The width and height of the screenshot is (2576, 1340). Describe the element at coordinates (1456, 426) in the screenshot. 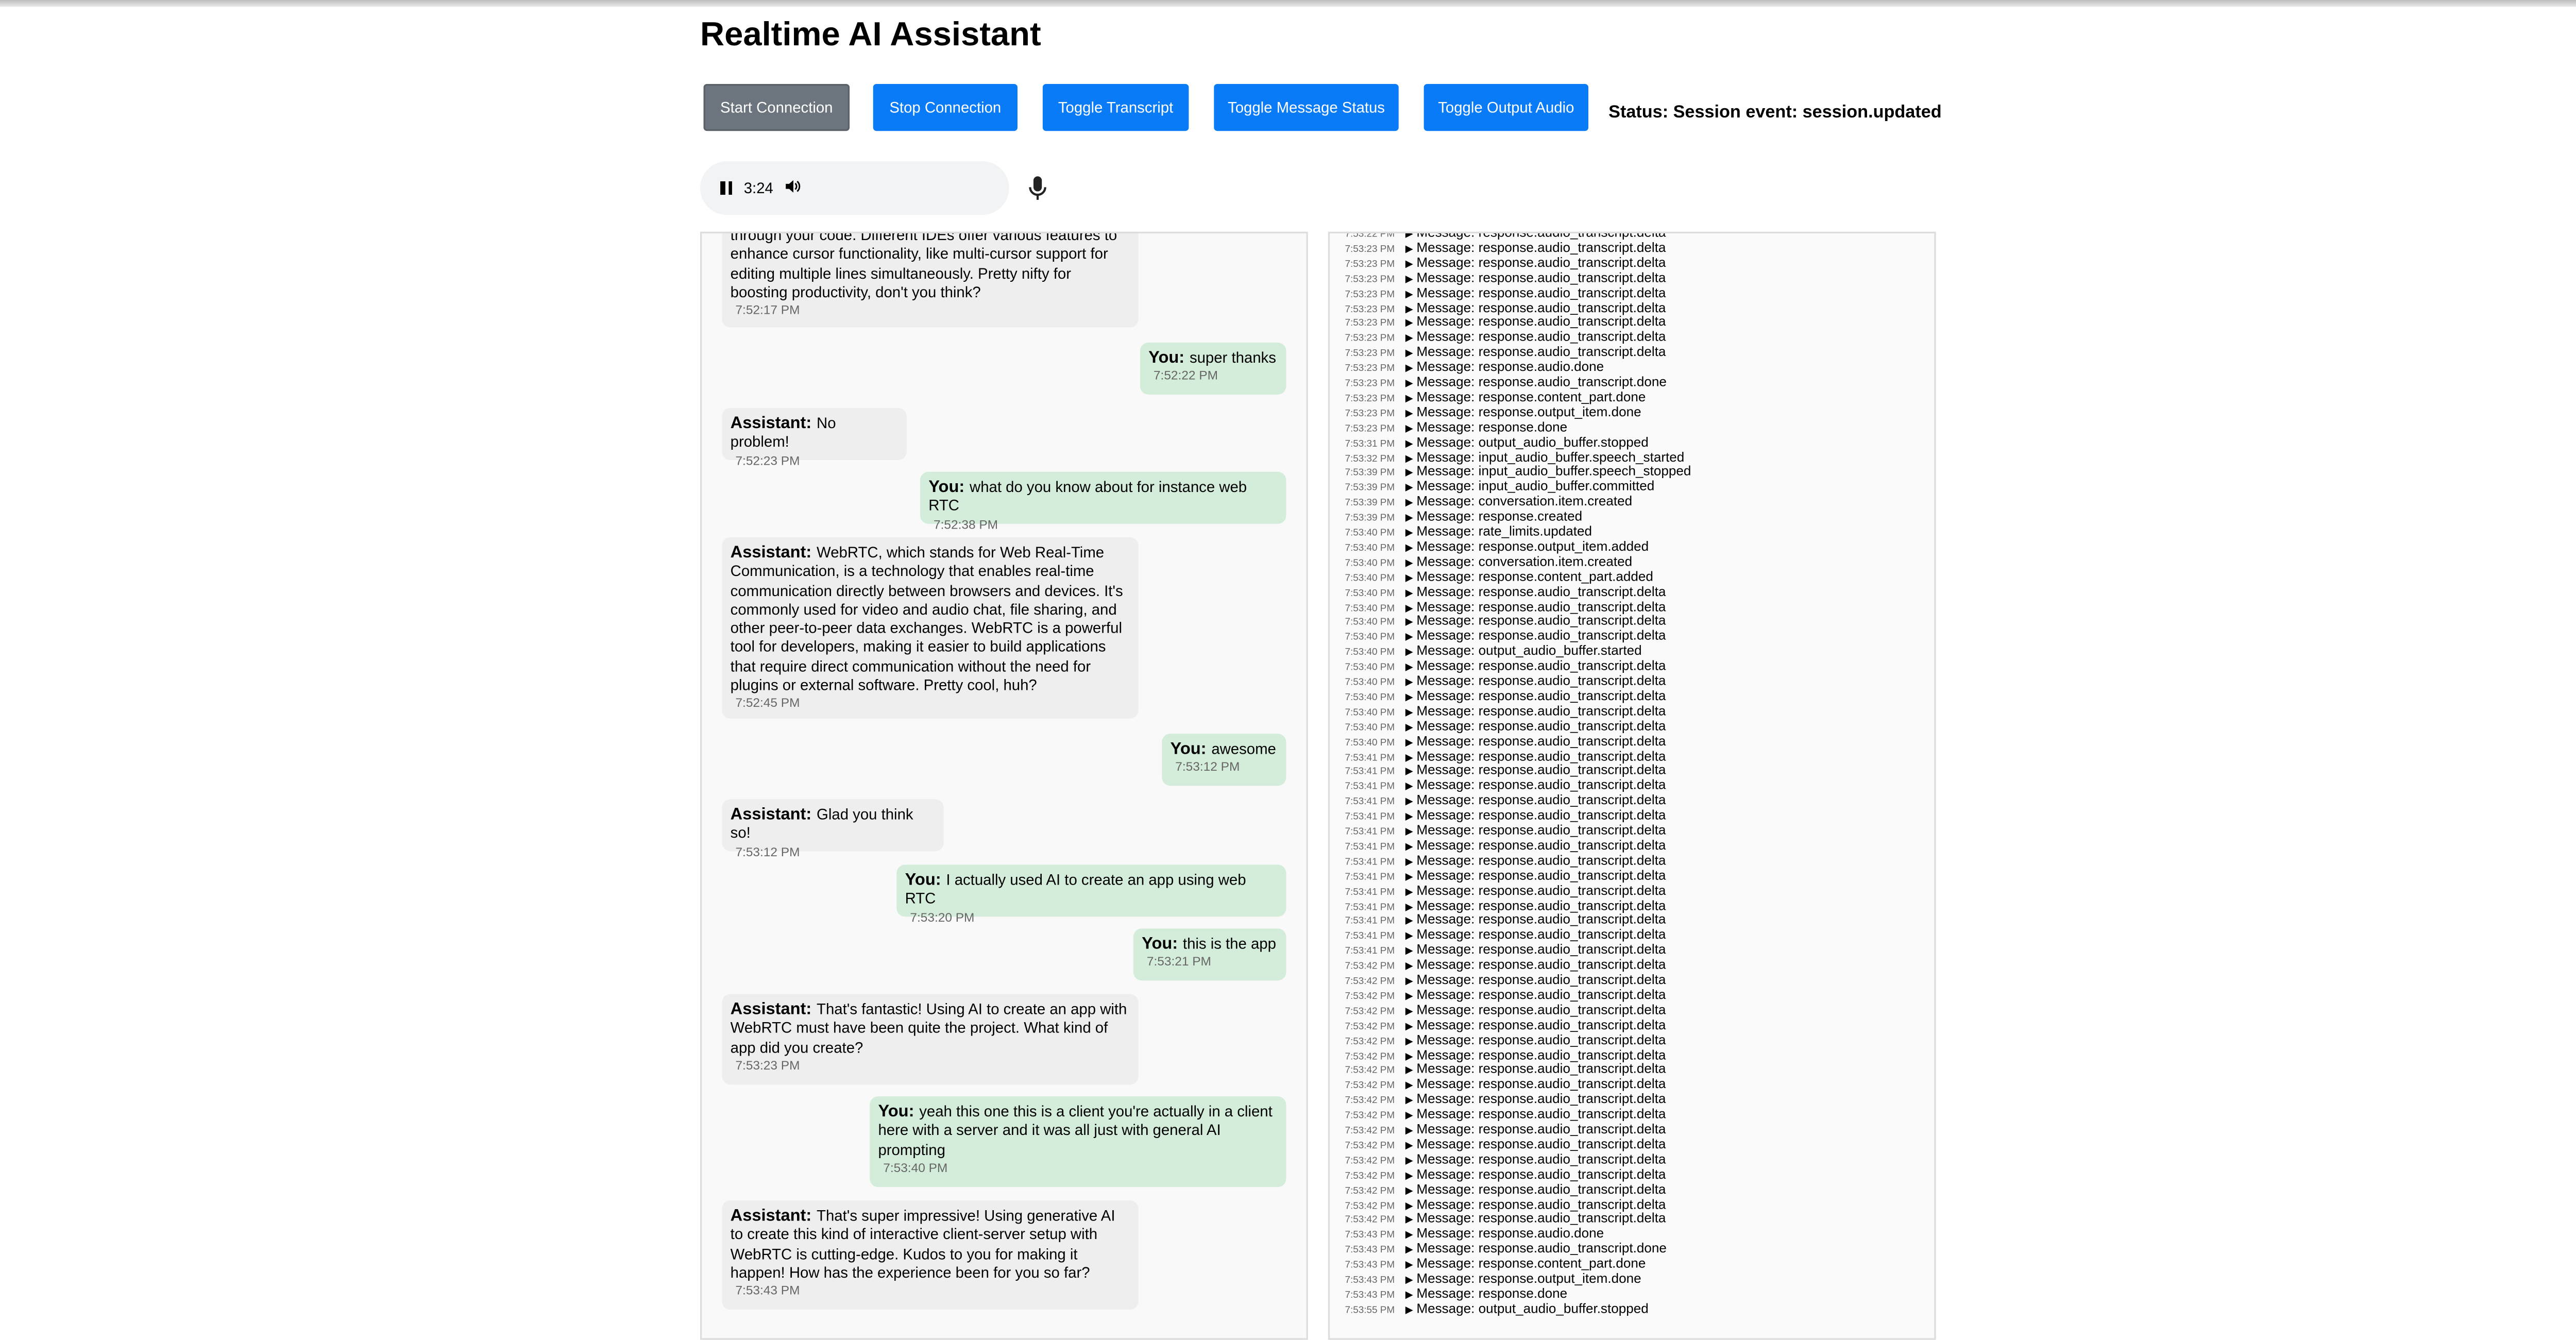

I see `log-entry: 7:53:23 PM ▶ Message: response.done` at that location.